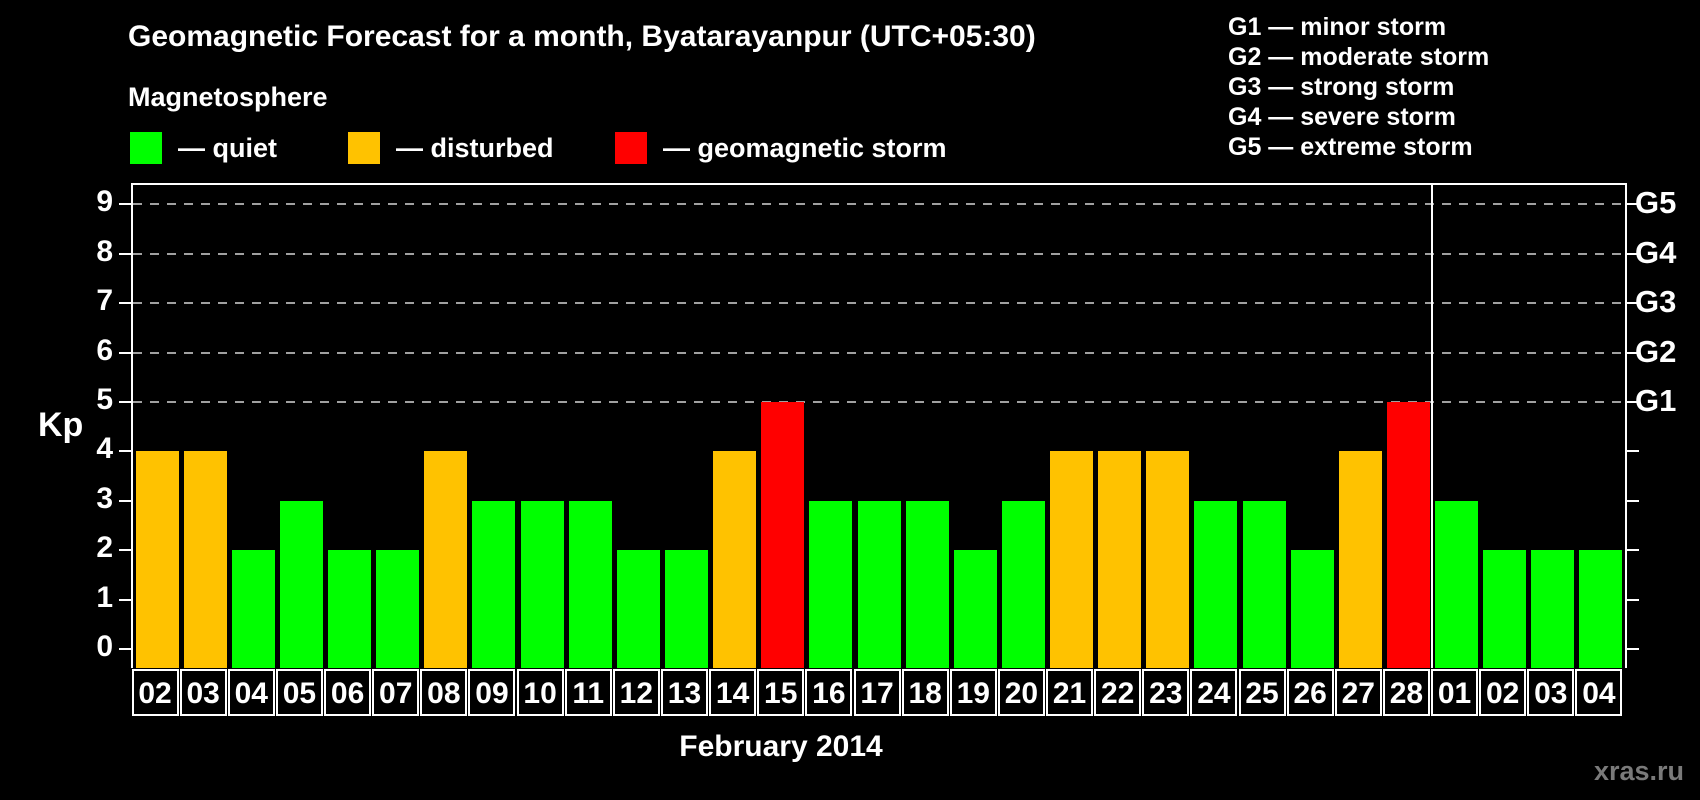 The height and width of the screenshot is (800, 1700). I want to click on y-tick-label: 5, so click(104, 399).